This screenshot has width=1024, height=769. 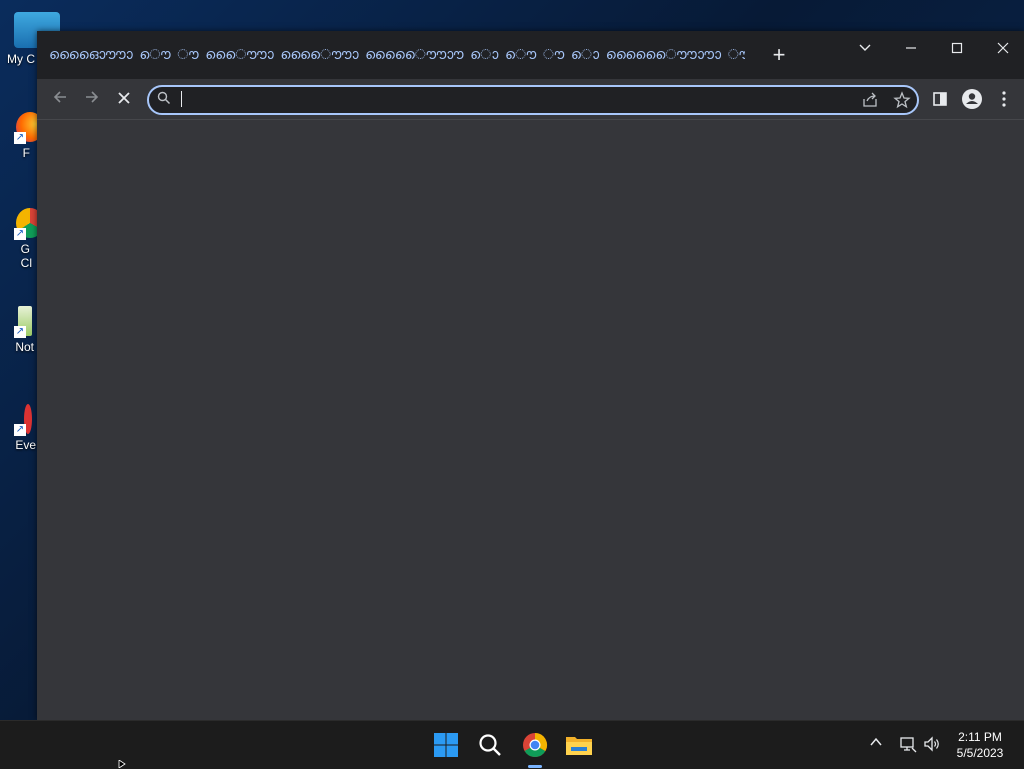 What do you see at coordinates (870, 100) in the screenshot?
I see `share-icon` at bounding box center [870, 100].